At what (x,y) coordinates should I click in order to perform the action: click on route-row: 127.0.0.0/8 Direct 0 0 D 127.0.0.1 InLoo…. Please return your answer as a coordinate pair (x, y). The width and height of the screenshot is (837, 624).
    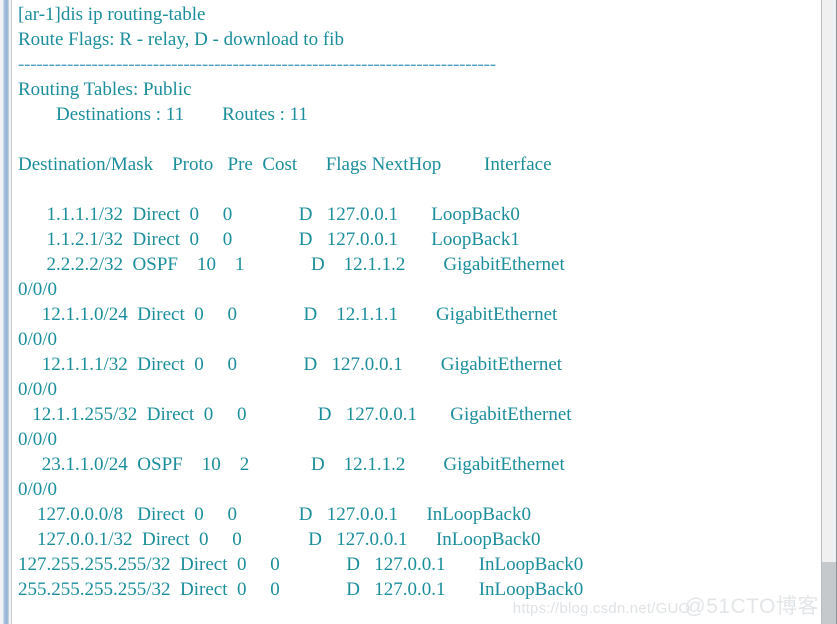
    Looking at the image, I should click on (274, 514).